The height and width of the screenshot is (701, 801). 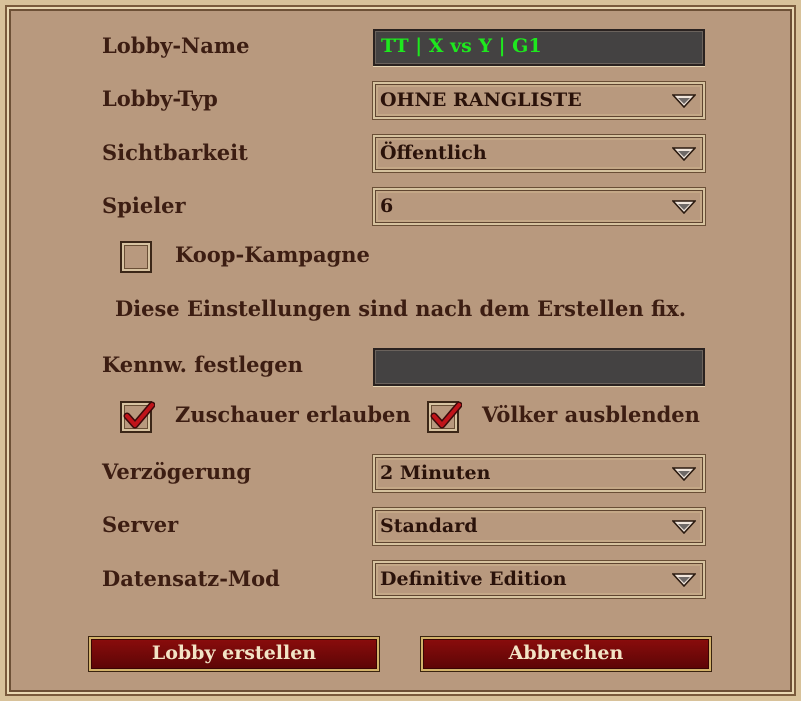 What do you see at coordinates (473, 579) in the screenshot?
I see `data-mod-value: Definitive Edition` at bounding box center [473, 579].